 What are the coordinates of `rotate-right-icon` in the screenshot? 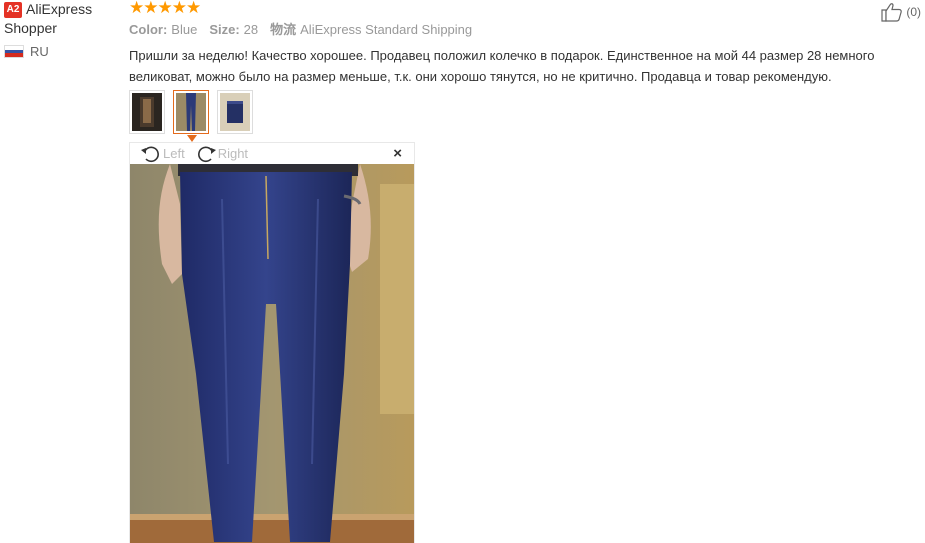 It's located at (206, 154).